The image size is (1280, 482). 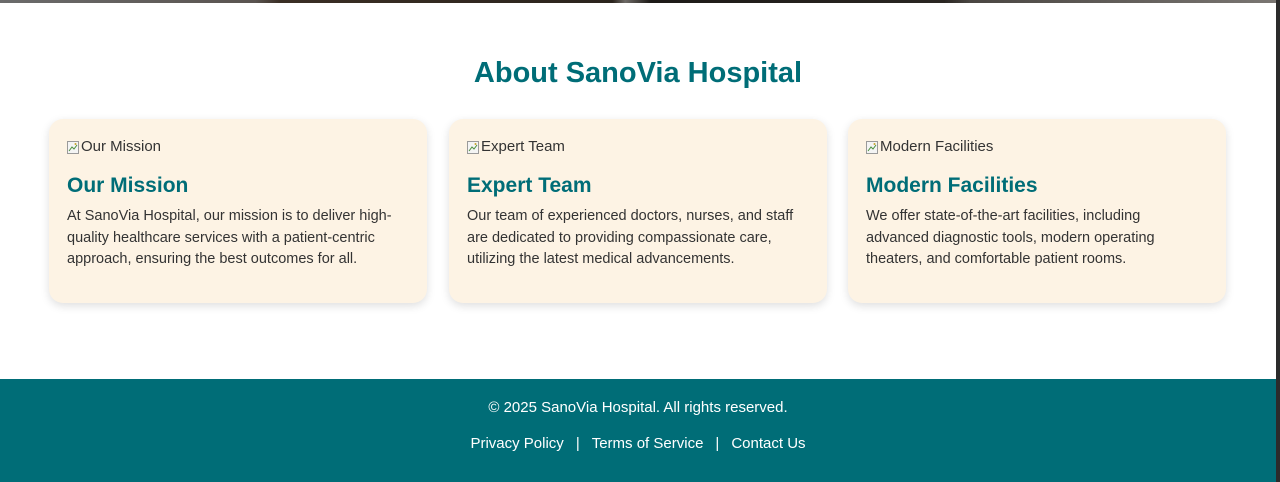 I want to click on contact-us-link: Contact Us, so click(x=768, y=443).